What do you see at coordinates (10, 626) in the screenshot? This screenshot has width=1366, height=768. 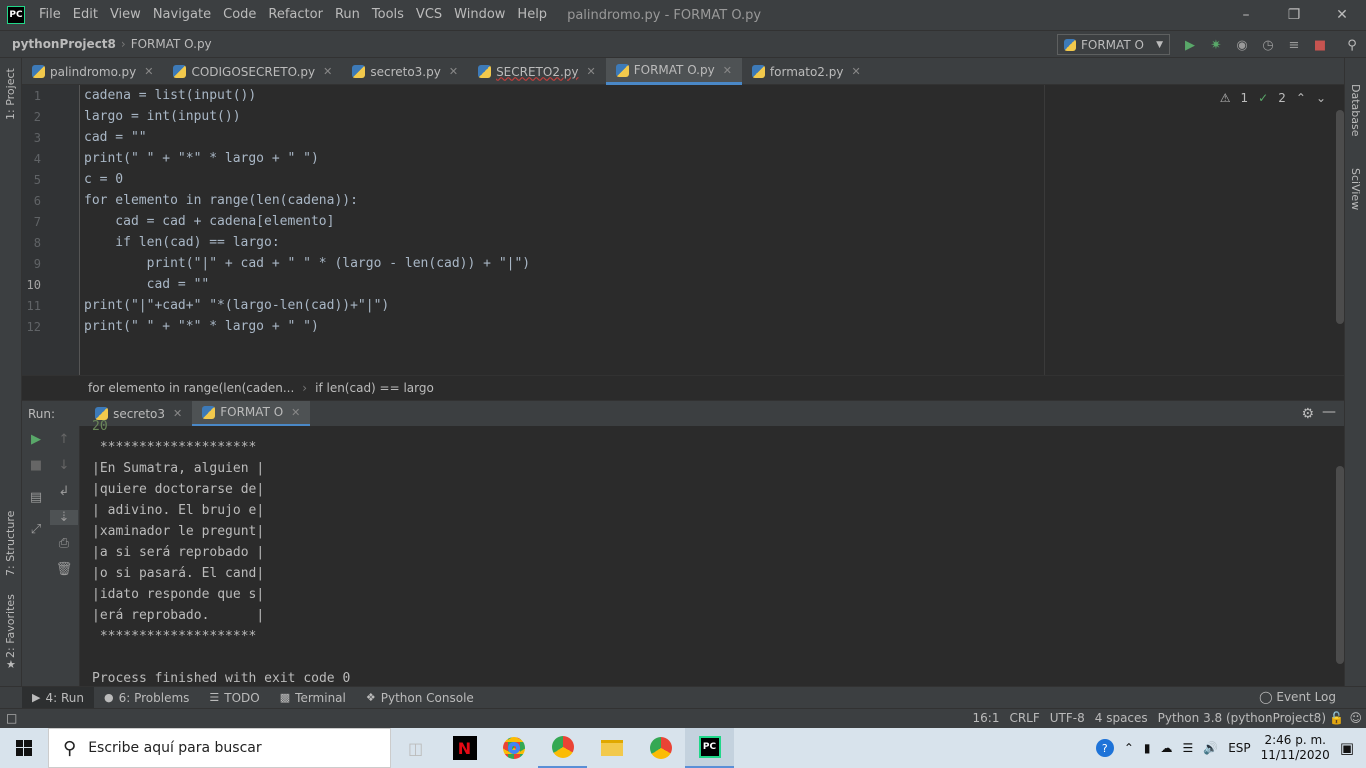 I see `favorites-tool-button: 2: Favorites` at bounding box center [10, 626].